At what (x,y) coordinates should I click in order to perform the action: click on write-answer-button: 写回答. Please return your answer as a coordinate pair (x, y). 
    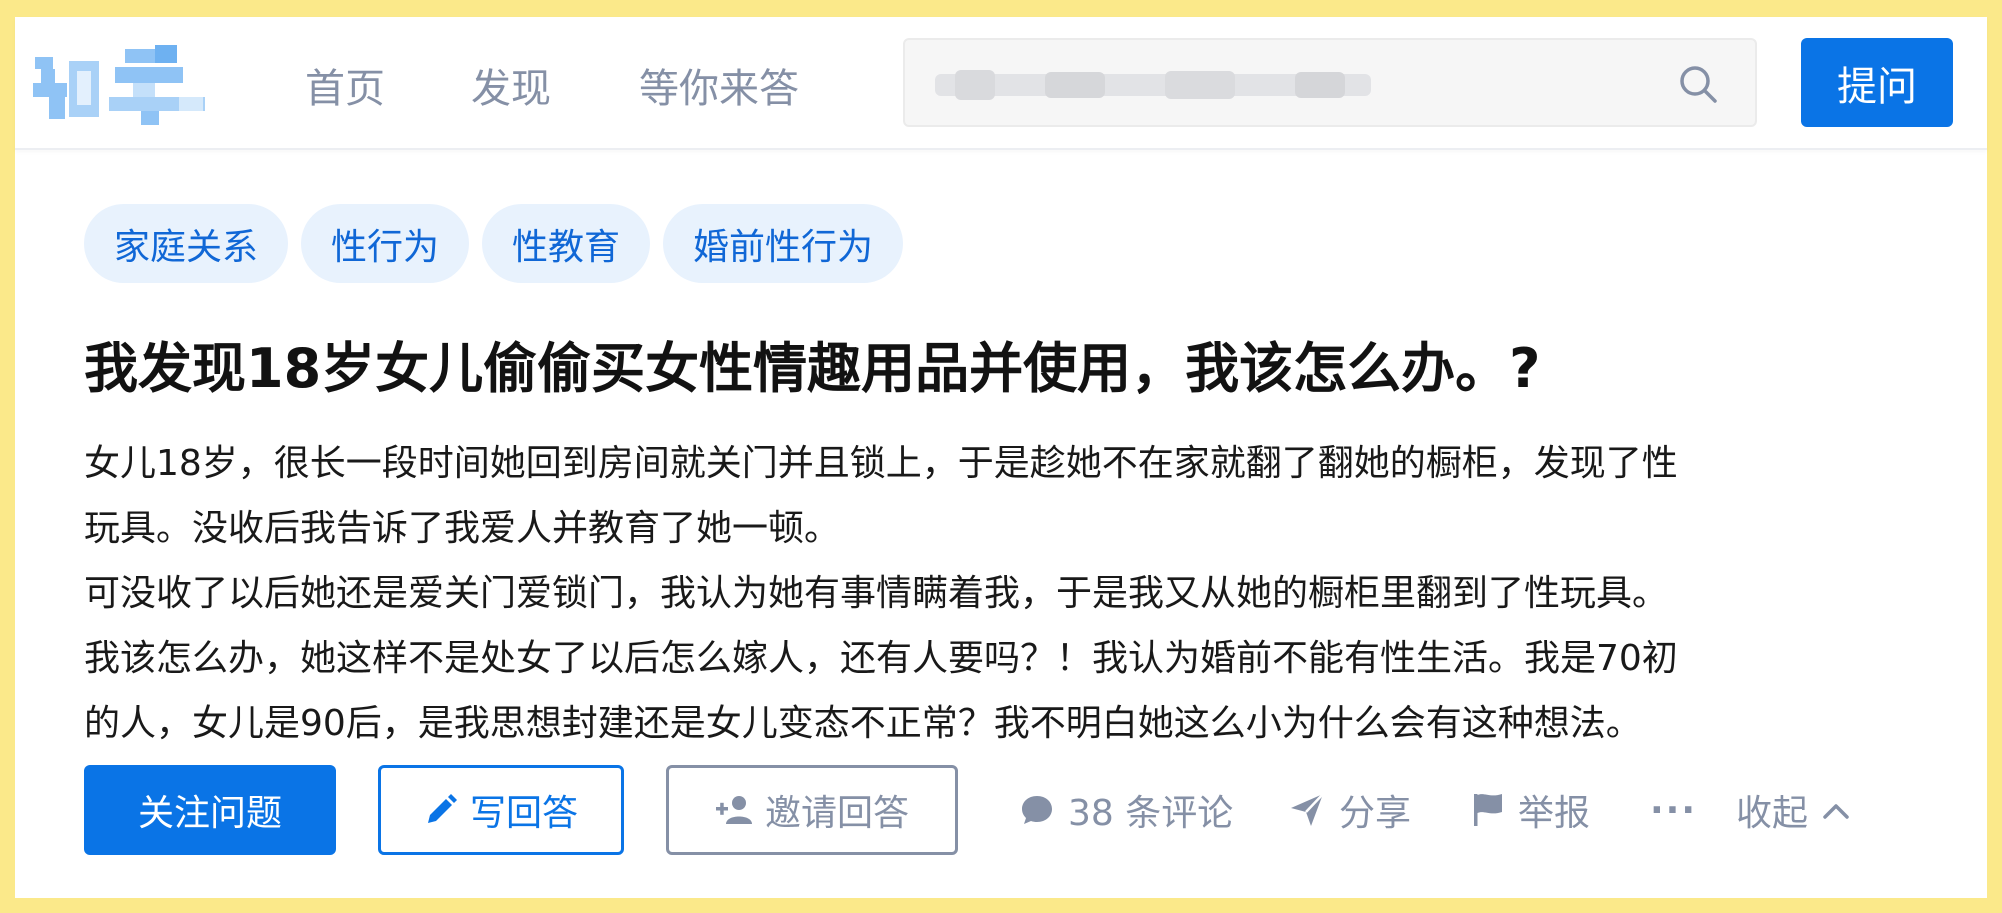
    Looking at the image, I should click on (501, 810).